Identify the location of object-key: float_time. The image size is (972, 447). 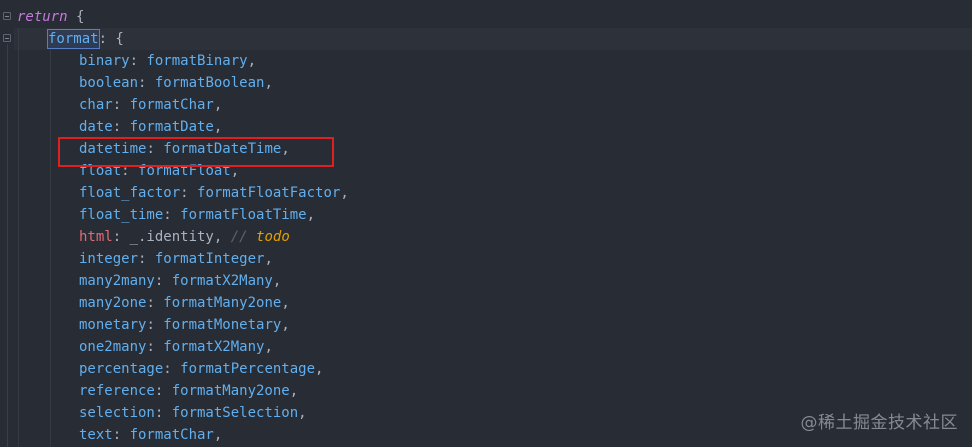
(121, 215).